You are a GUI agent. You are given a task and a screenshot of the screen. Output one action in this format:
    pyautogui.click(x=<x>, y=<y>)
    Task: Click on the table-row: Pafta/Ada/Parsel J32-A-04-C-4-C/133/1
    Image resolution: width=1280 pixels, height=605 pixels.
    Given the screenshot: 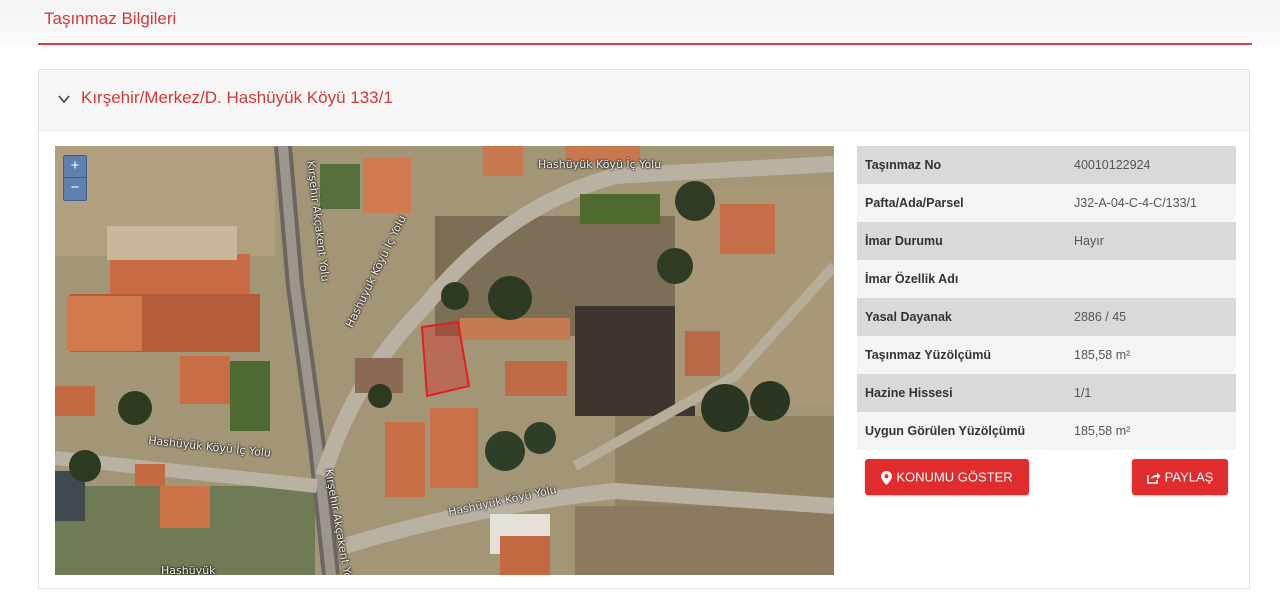 What is the action you would take?
    pyautogui.click(x=1046, y=203)
    